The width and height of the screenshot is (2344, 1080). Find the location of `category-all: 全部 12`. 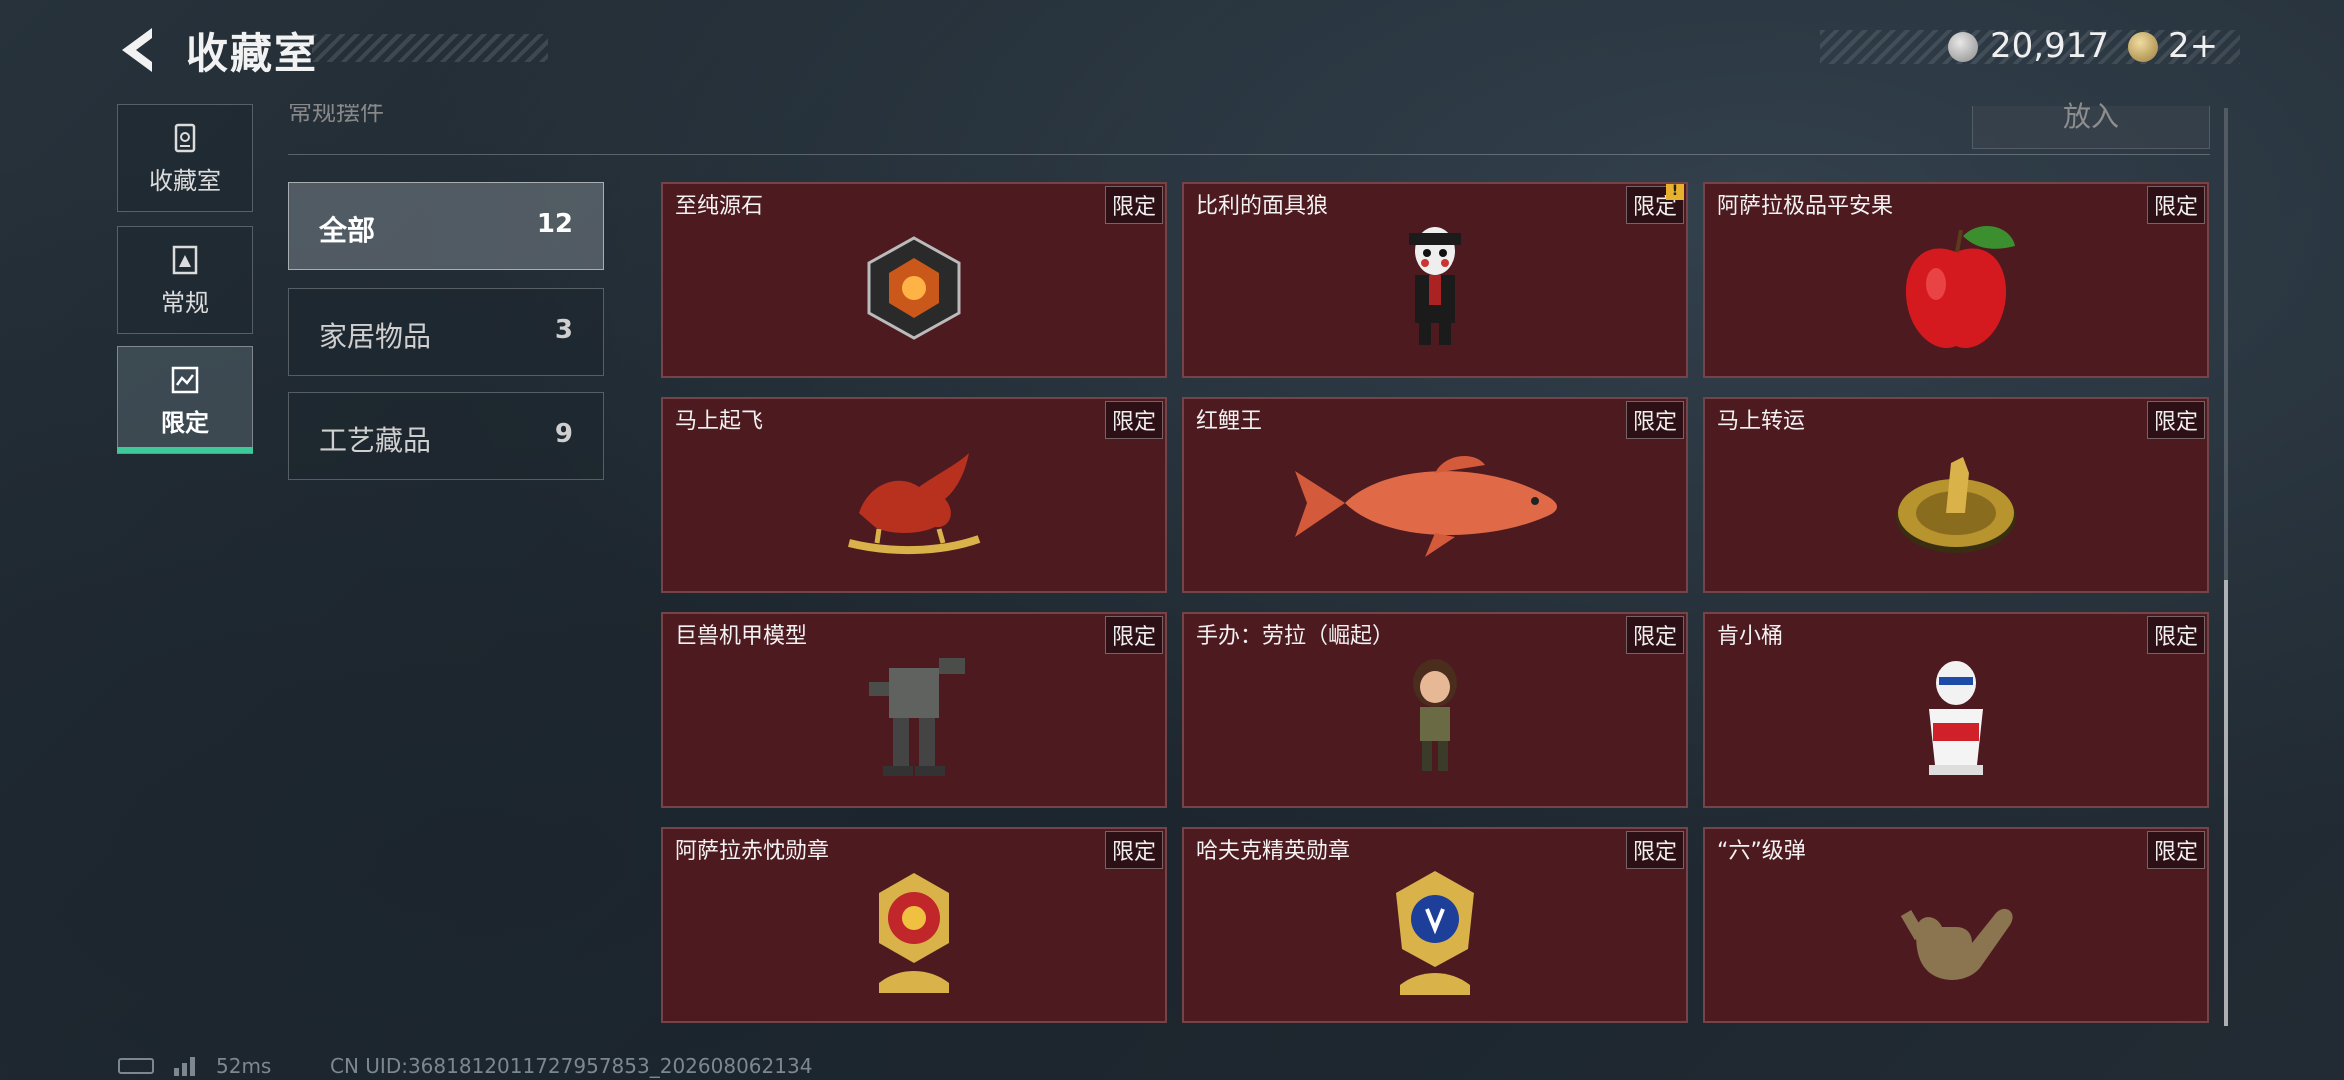

category-all: 全部 12 is located at coordinates (446, 226).